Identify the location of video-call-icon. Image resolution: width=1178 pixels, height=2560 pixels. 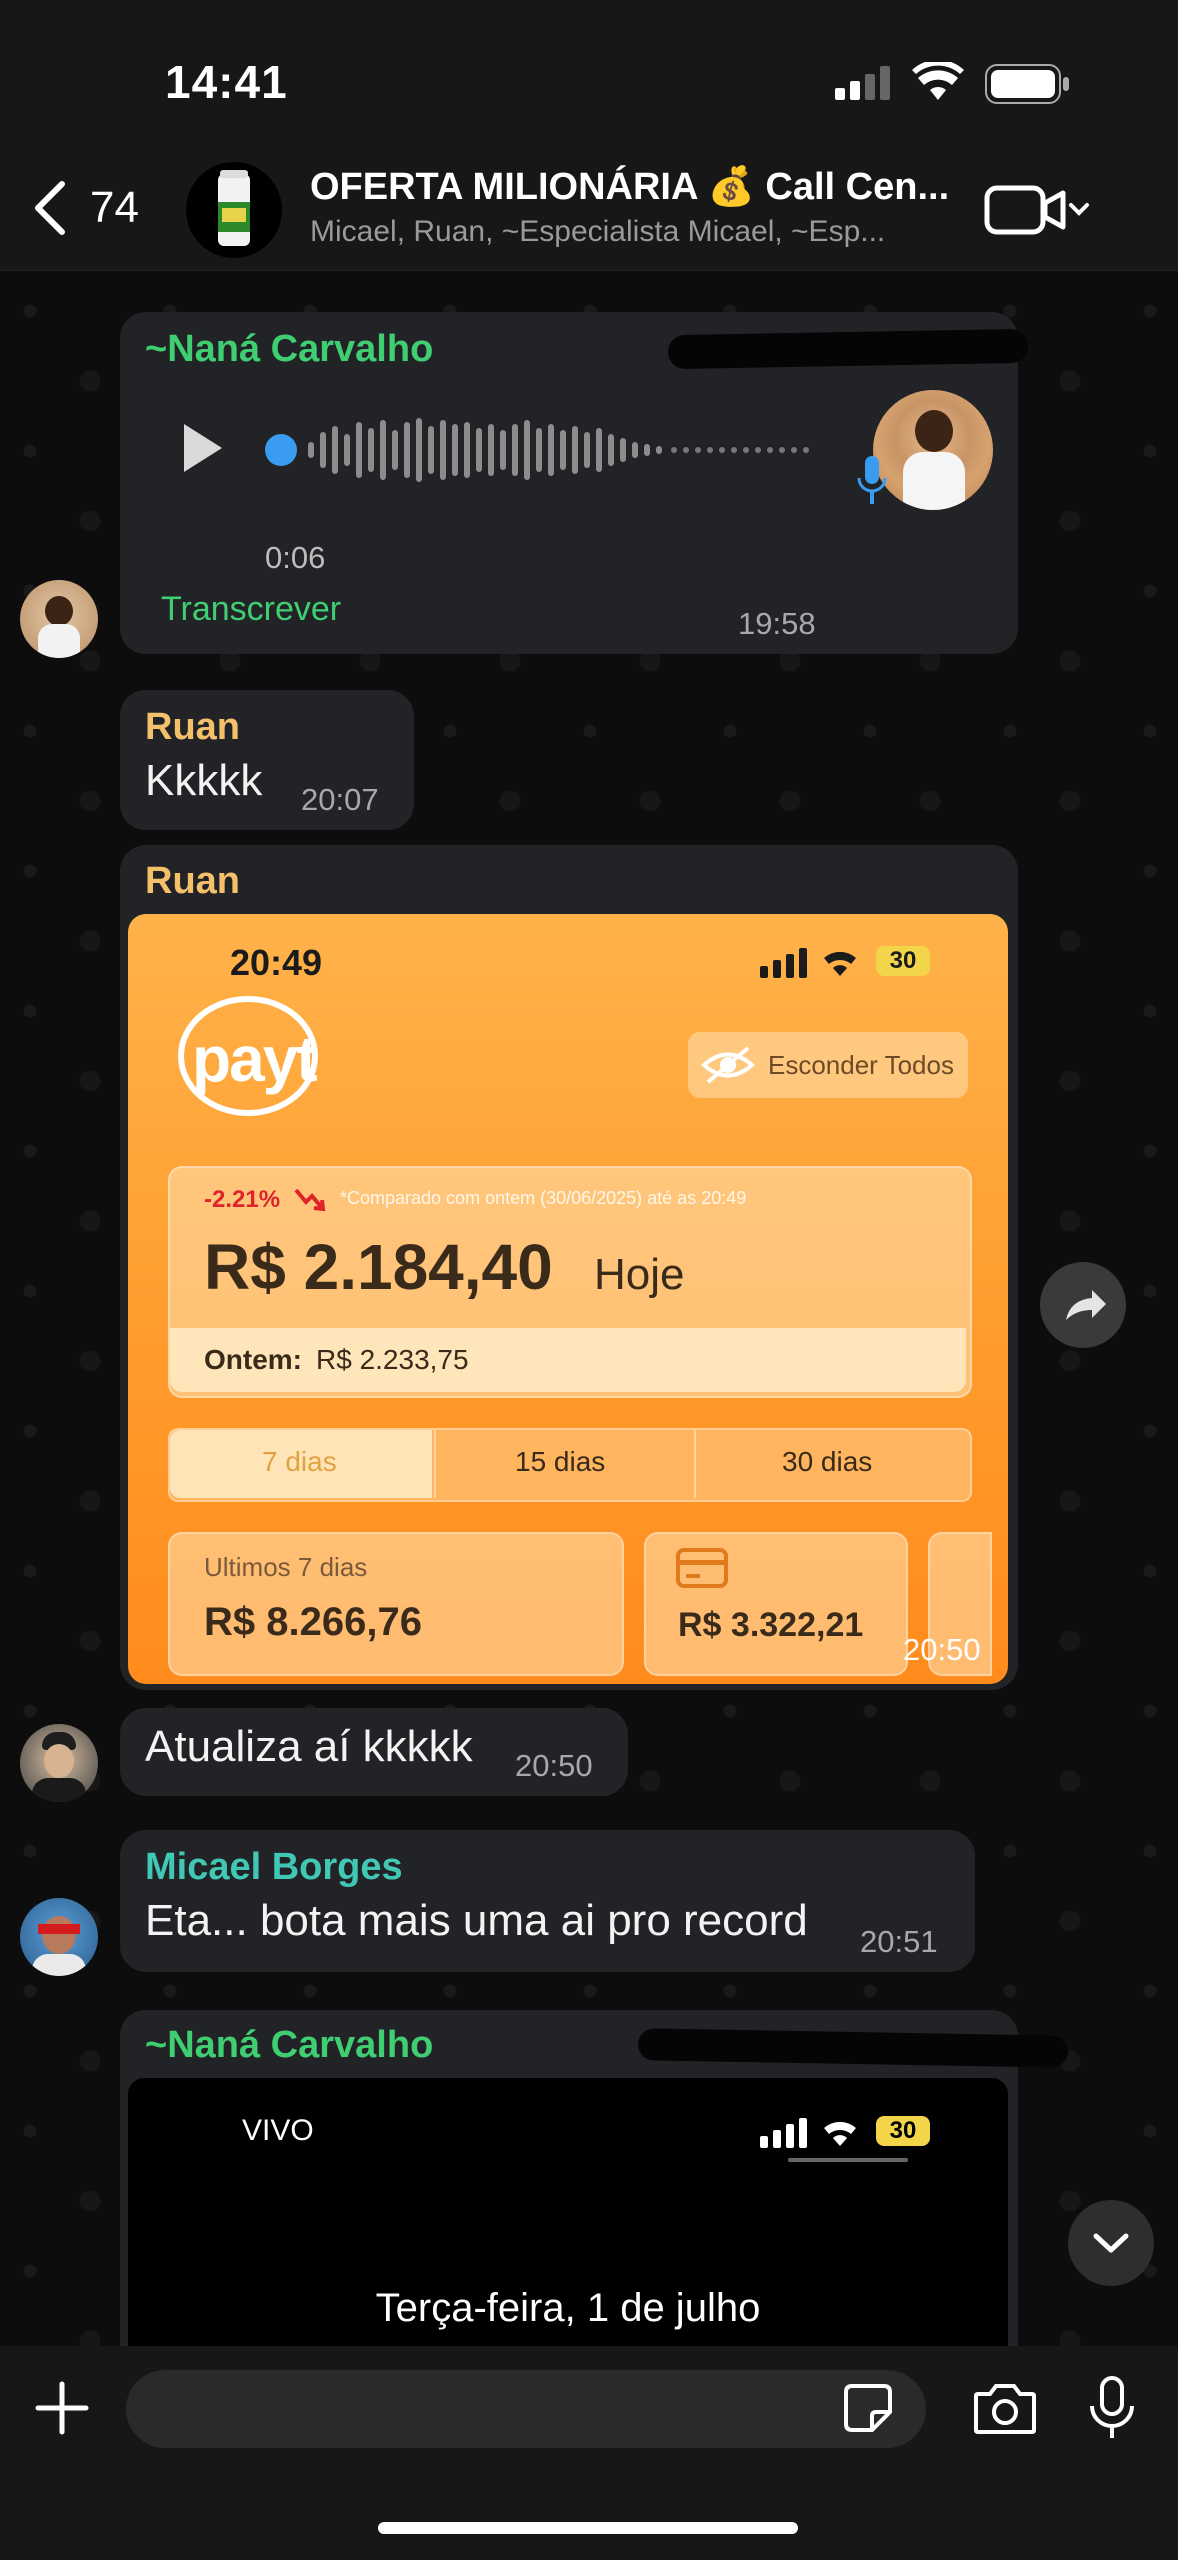
(1038, 210).